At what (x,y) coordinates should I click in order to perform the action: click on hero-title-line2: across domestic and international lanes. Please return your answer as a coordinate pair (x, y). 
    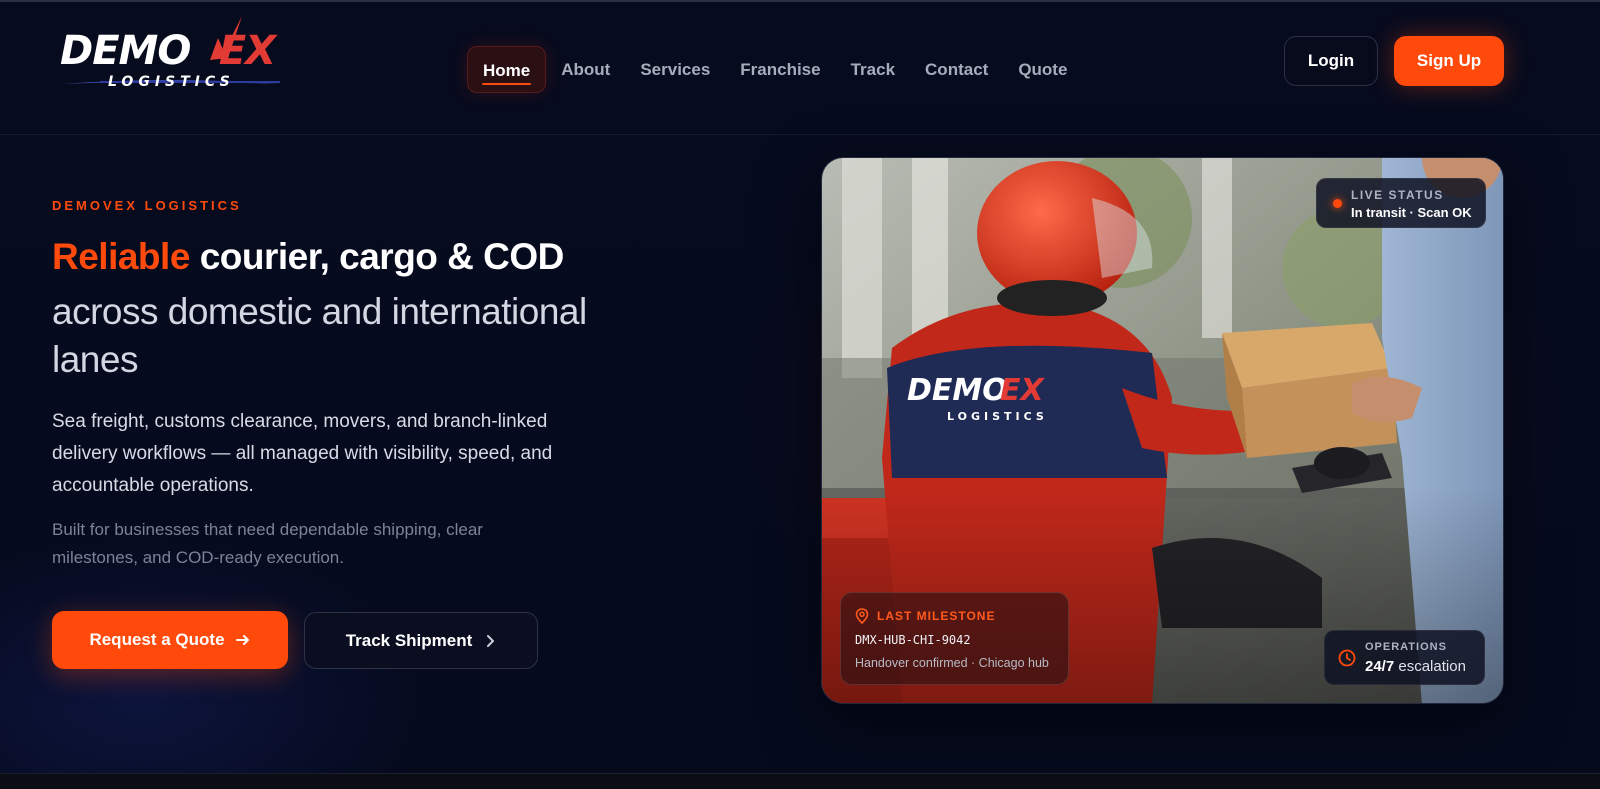
    Looking at the image, I should click on (319, 335).